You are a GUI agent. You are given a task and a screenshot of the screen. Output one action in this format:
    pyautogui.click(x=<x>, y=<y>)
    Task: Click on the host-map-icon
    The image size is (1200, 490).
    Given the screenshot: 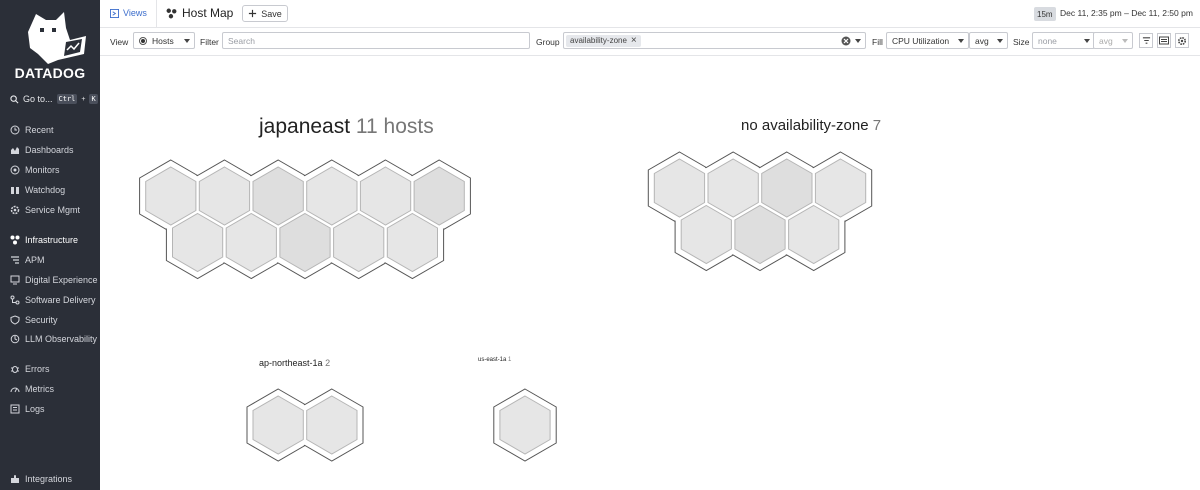 What is the action you would take?
    pyautogui.click(x=171, y=13)
    